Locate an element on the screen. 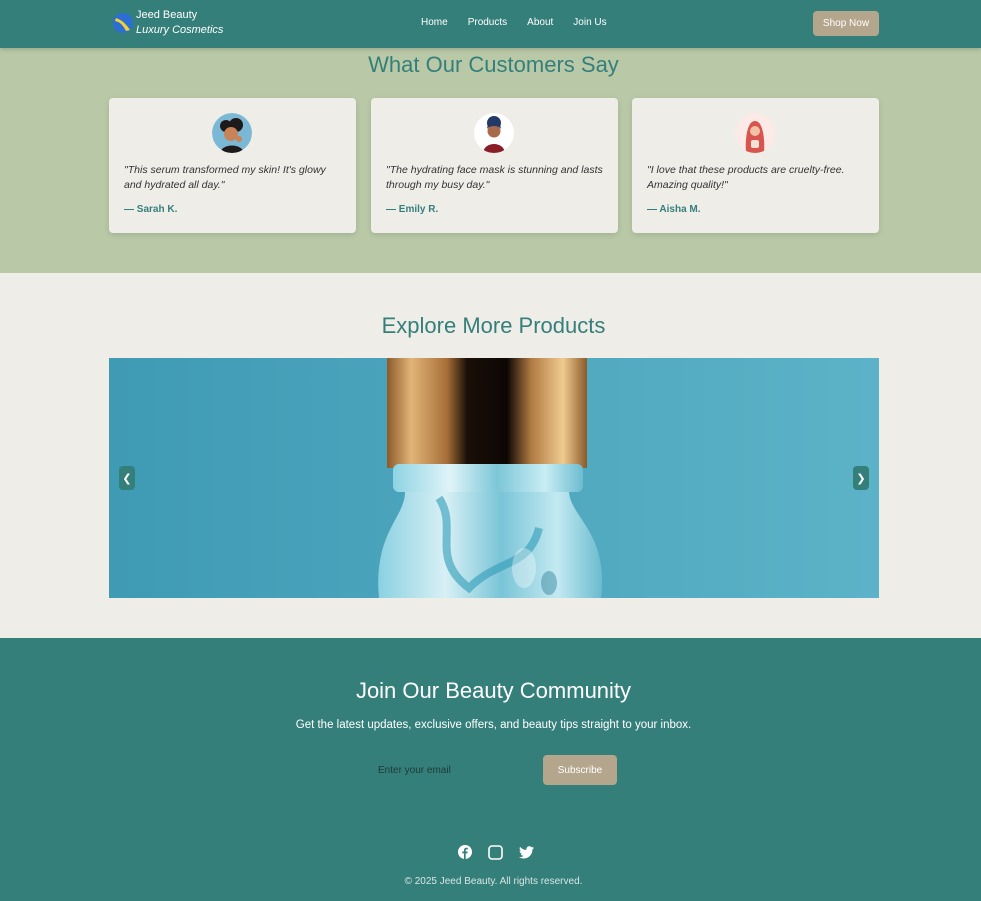  brand-tagline: Luxury Cosmetics is located at coordinates (180, 30).